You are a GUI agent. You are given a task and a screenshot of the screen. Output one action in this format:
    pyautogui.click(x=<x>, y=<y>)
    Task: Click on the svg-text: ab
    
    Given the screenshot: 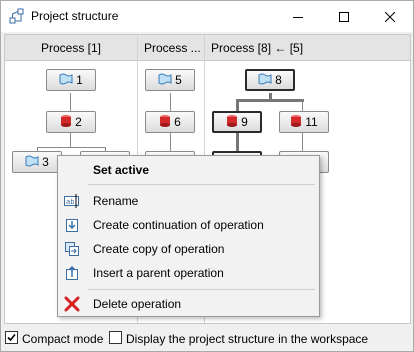 What is the action you would take?
    pyautogui.click(x=70, y=202)
    